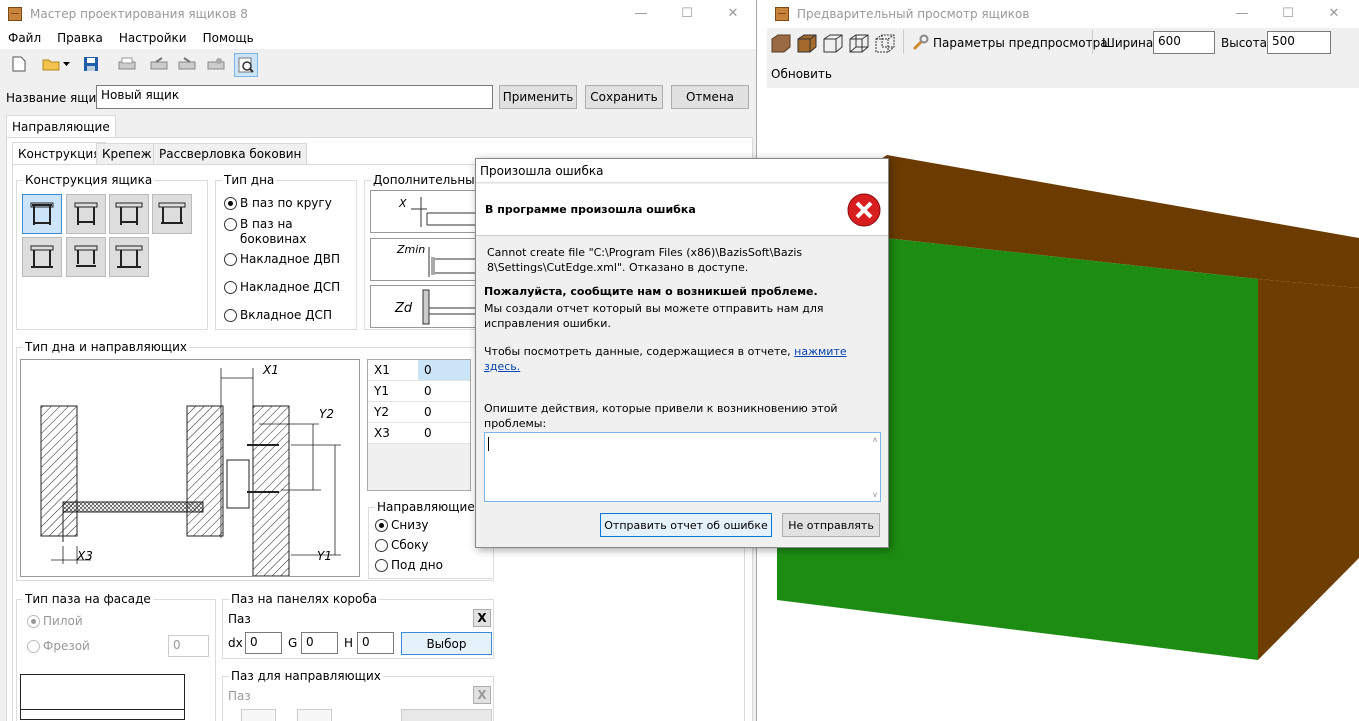 The height and width of the screenshot is (721, 1359). I want to click on guides-groove-g-input, so click(258, 715).